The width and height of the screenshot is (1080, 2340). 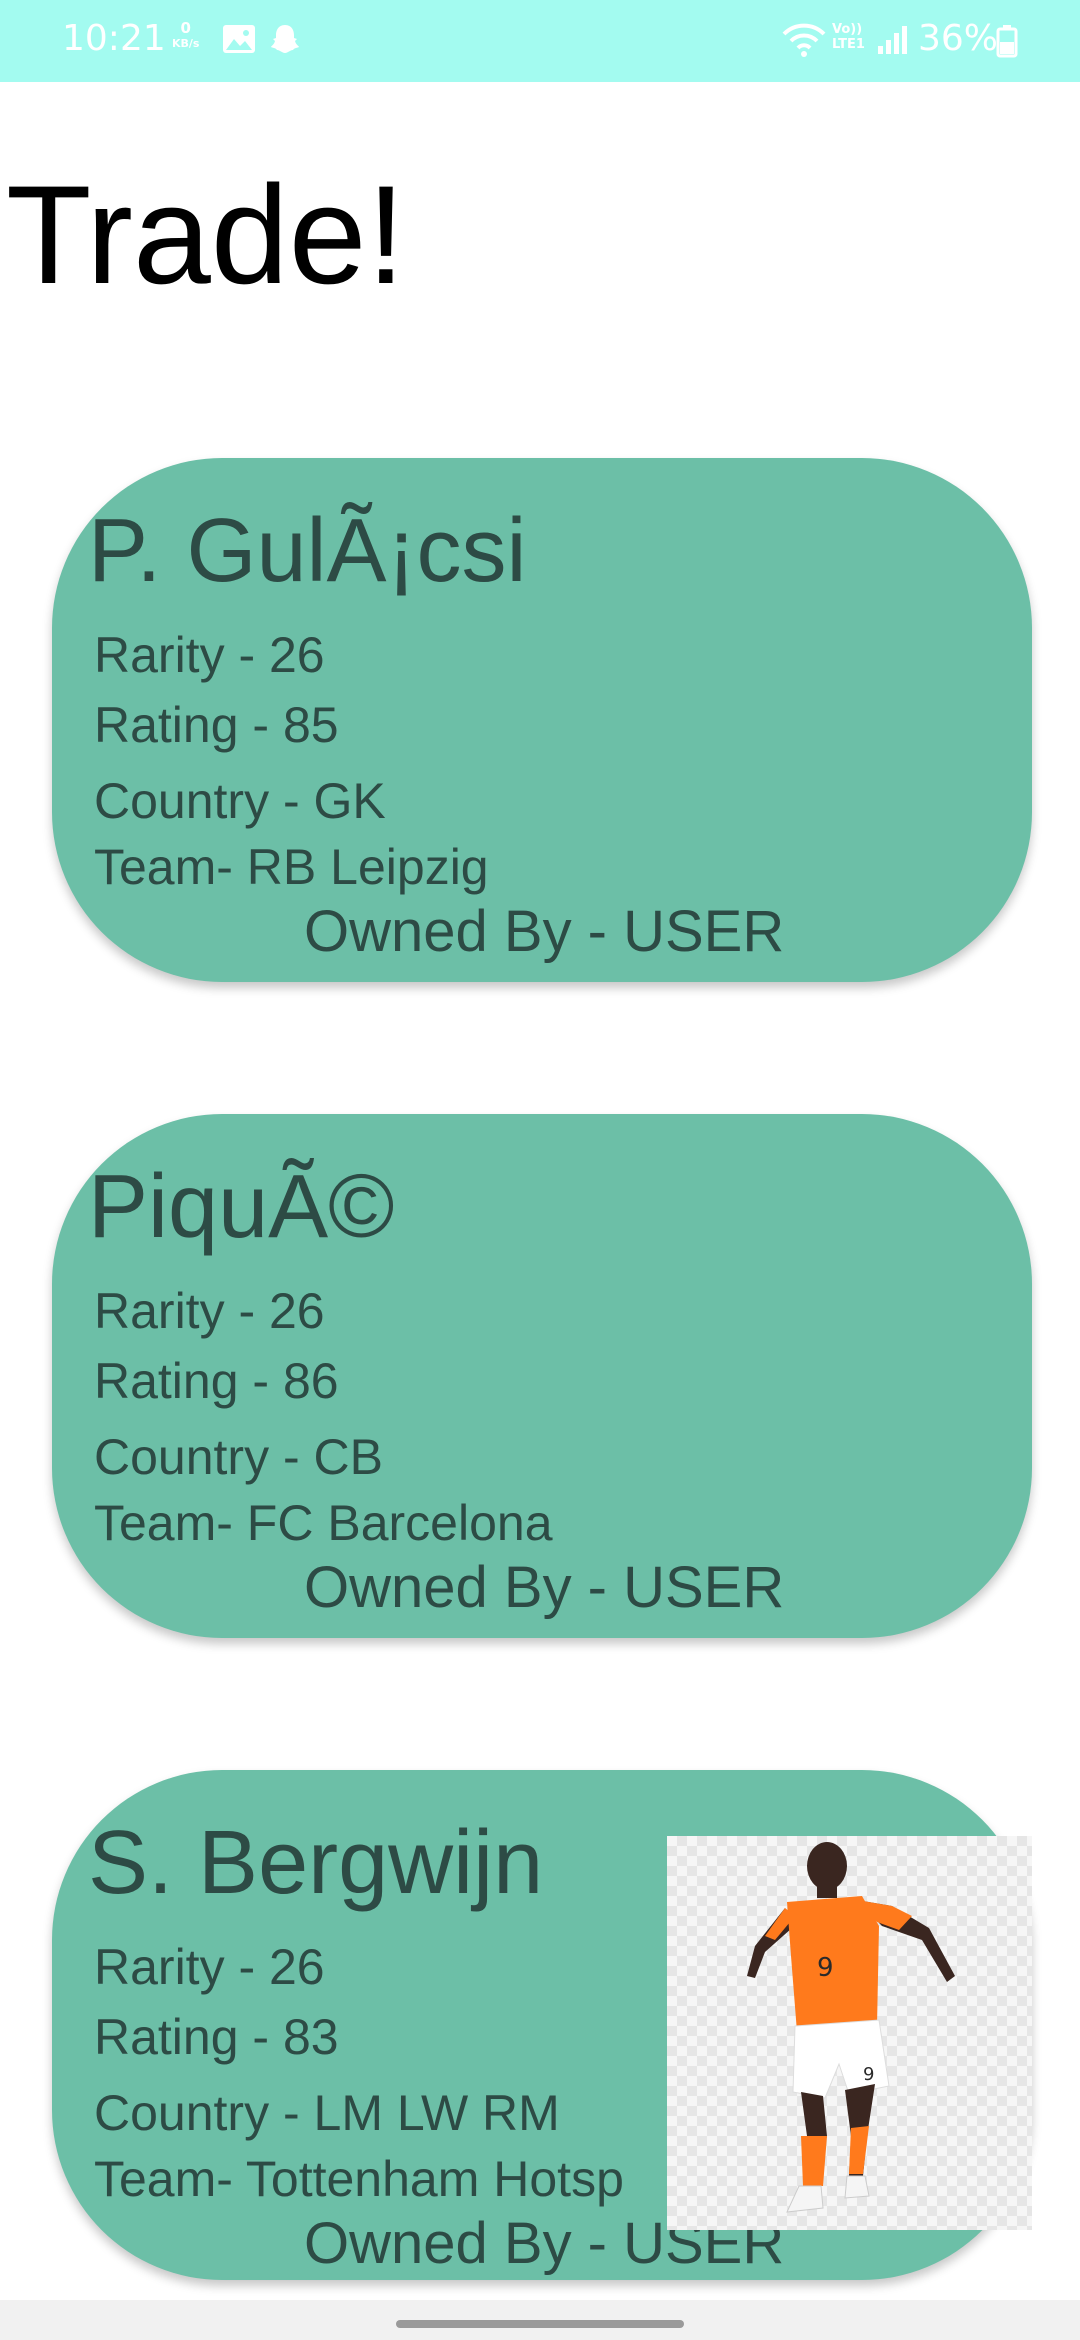 I want to click on player-rating: Rating - 83, so click(x=216, y=2037).